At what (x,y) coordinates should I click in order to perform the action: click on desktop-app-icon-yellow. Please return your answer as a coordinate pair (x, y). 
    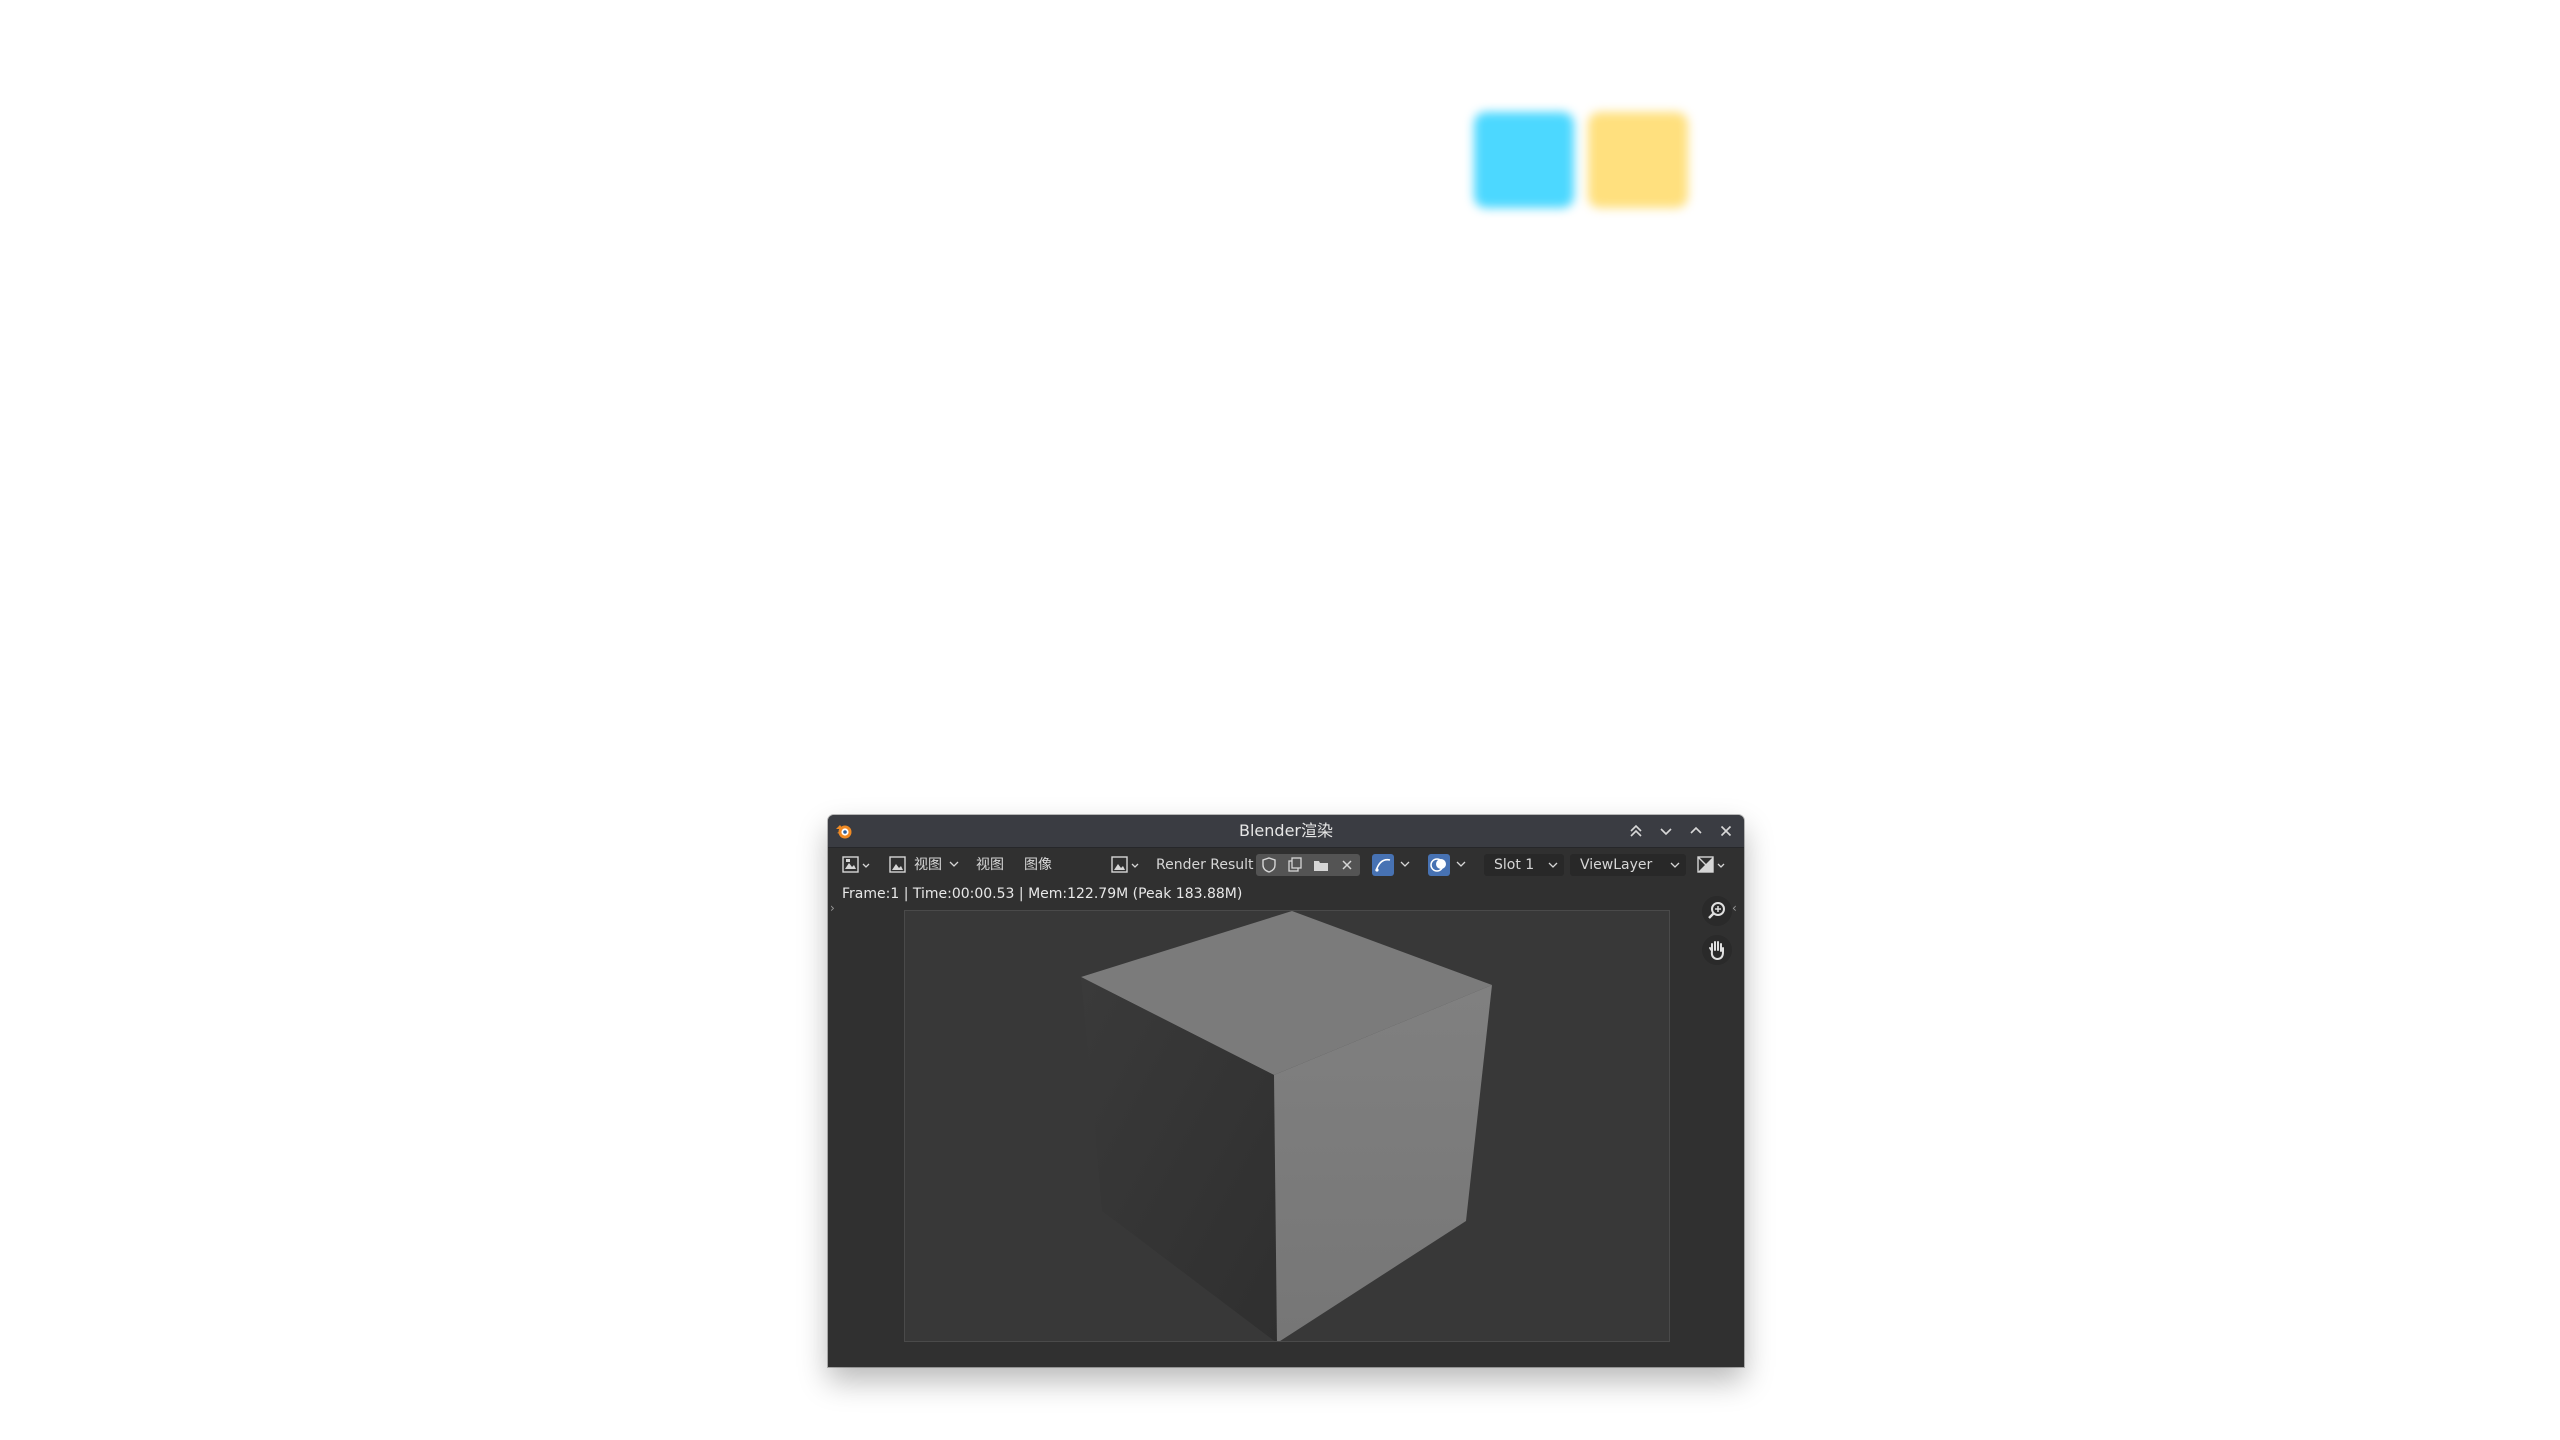
    Looking at the image, I should click on (1638, 160).